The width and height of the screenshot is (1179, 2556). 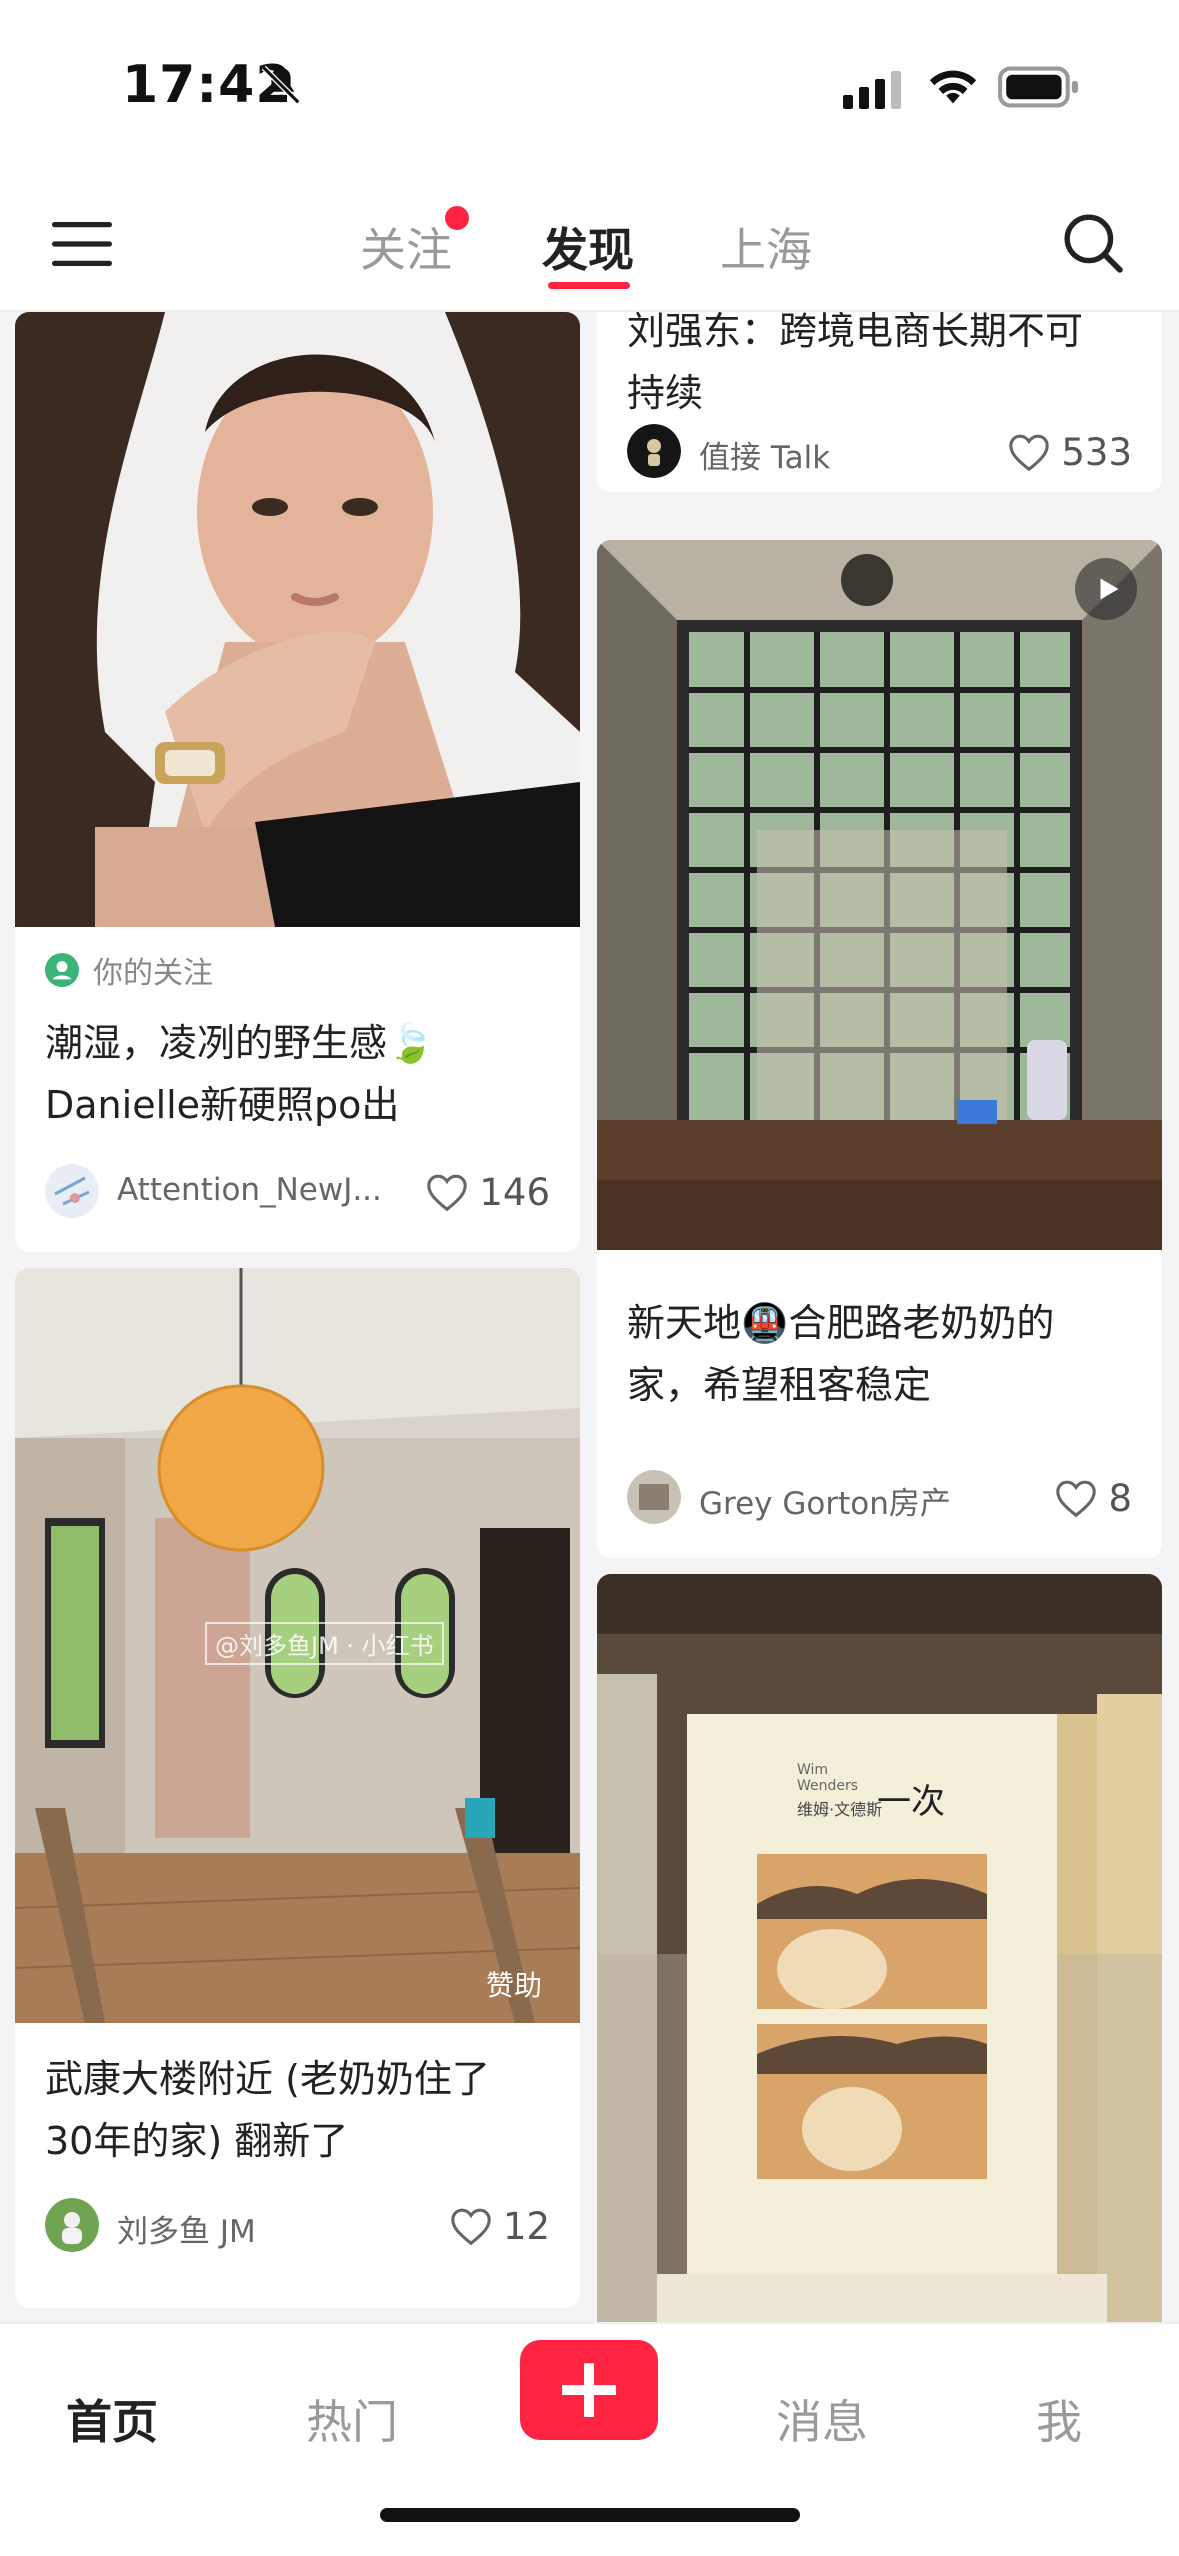 I want to click on tab-city: 上海, so click(x=766, y=247).